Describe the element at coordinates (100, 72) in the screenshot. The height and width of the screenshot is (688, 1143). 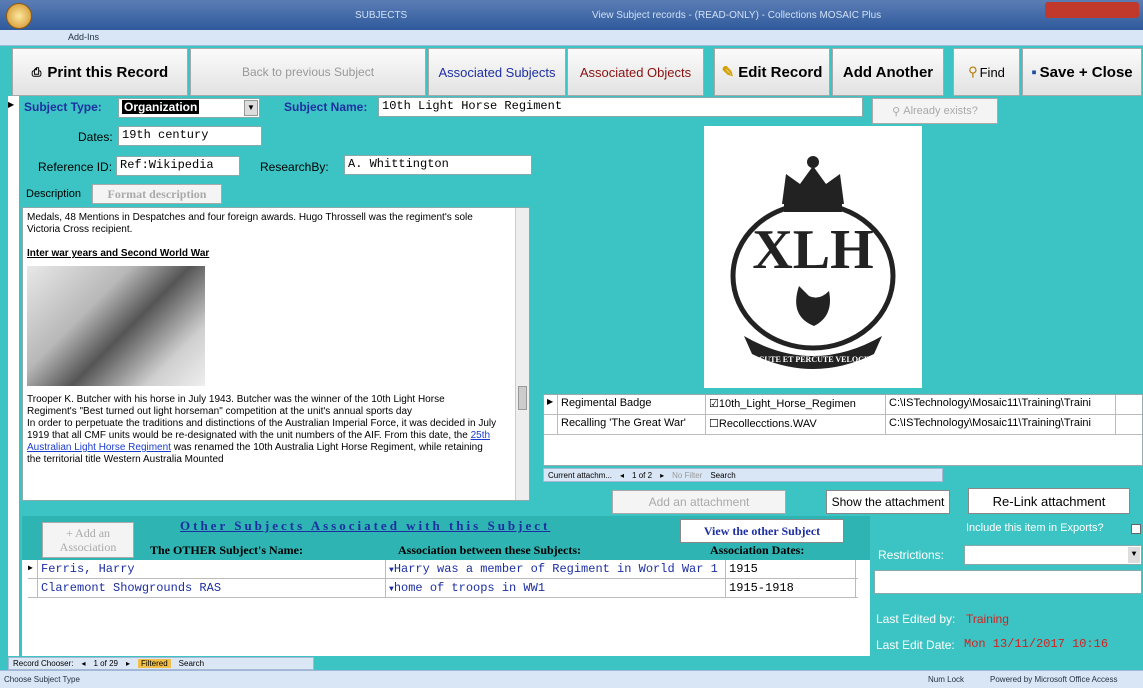
I see `print-button: ⎙ Print this Record` at that location.